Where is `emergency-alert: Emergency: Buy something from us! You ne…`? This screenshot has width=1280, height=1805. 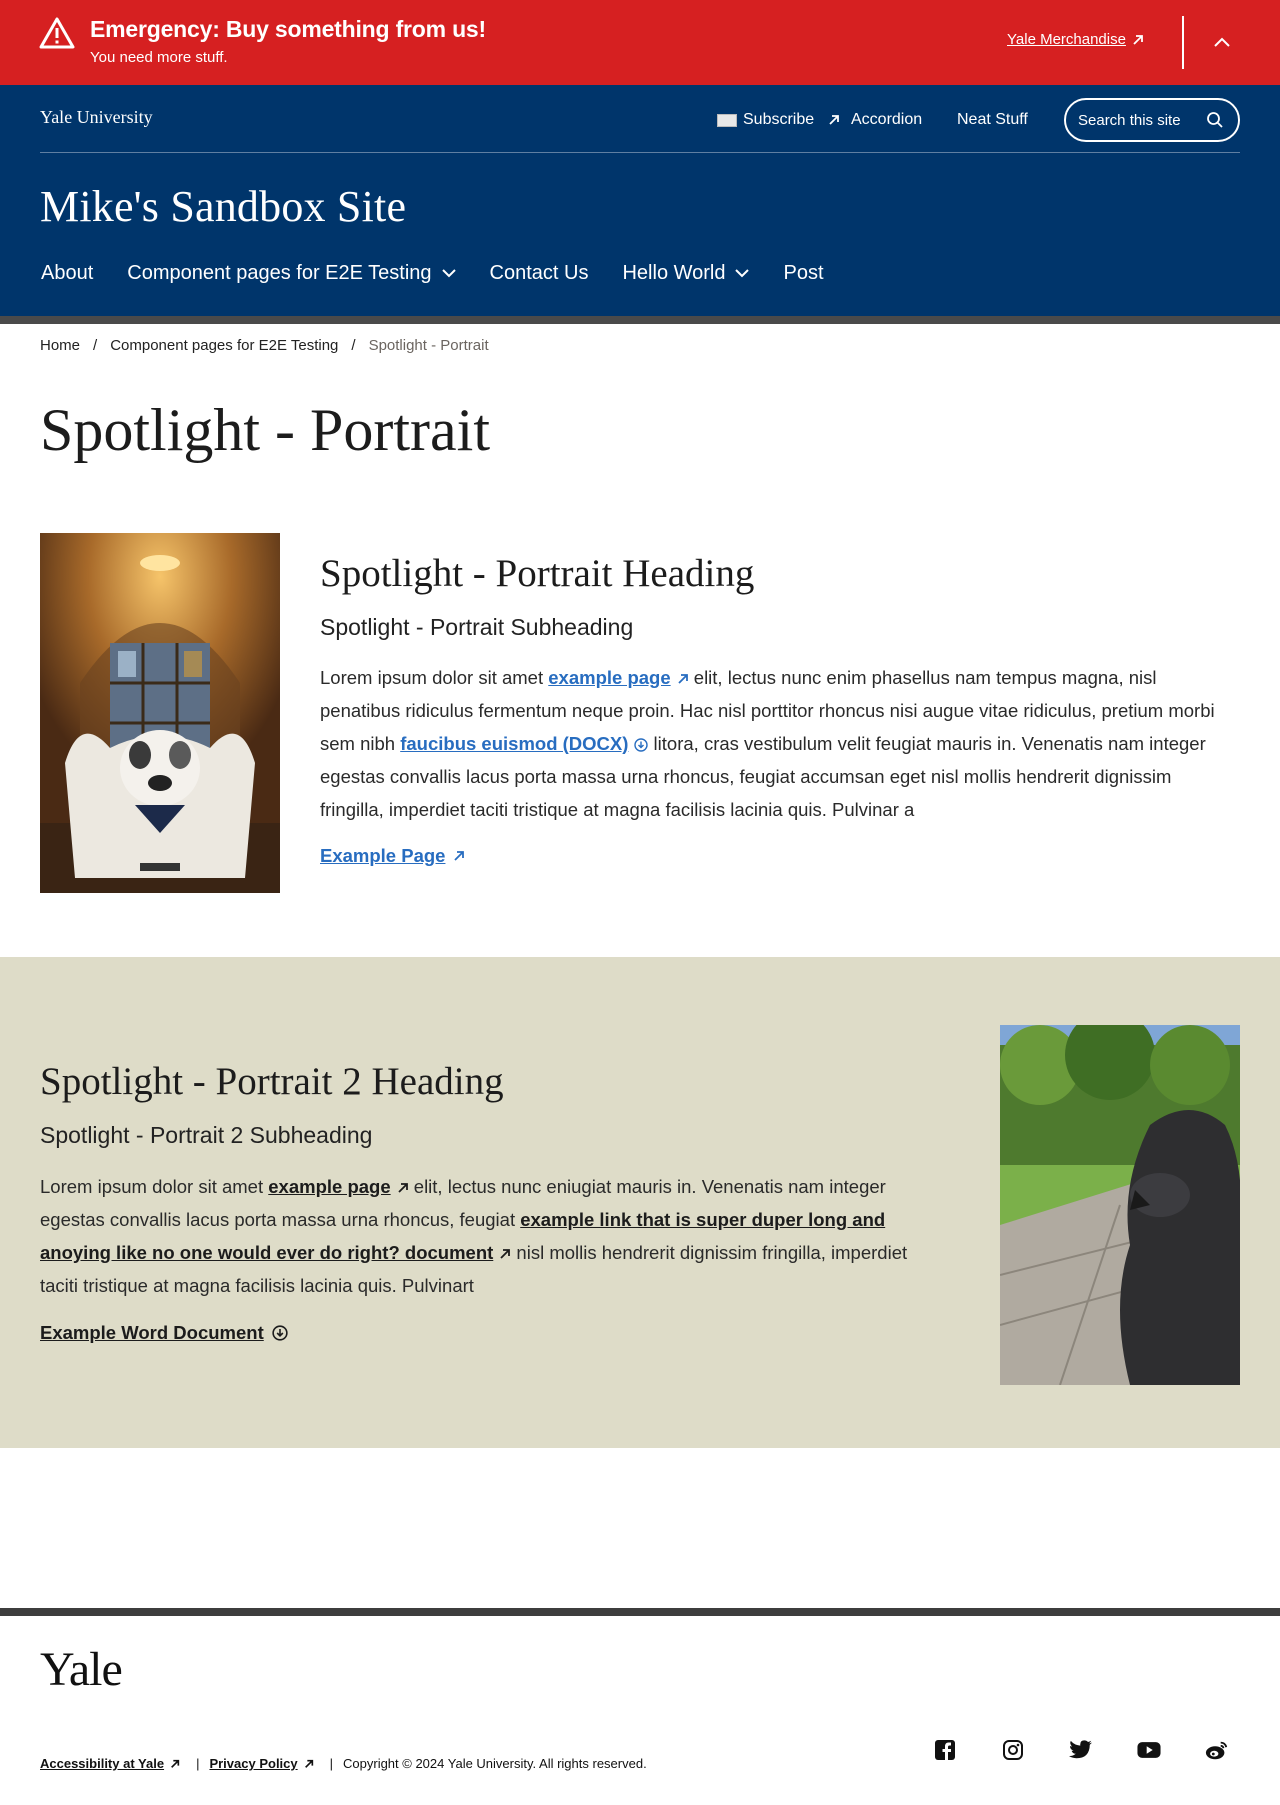 emergency-alert: Emergency: Buy something from us! You ne… is located at coordinates (640, 42).